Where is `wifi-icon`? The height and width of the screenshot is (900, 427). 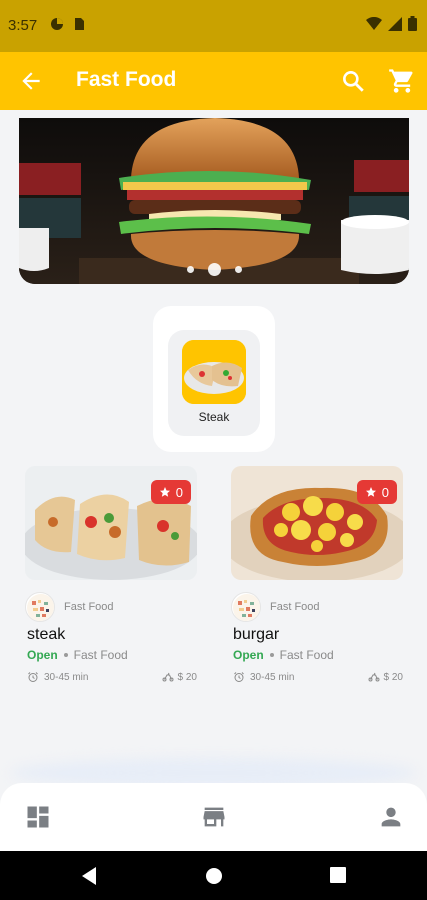
wifi-icon is located at coordinates (374, 23).